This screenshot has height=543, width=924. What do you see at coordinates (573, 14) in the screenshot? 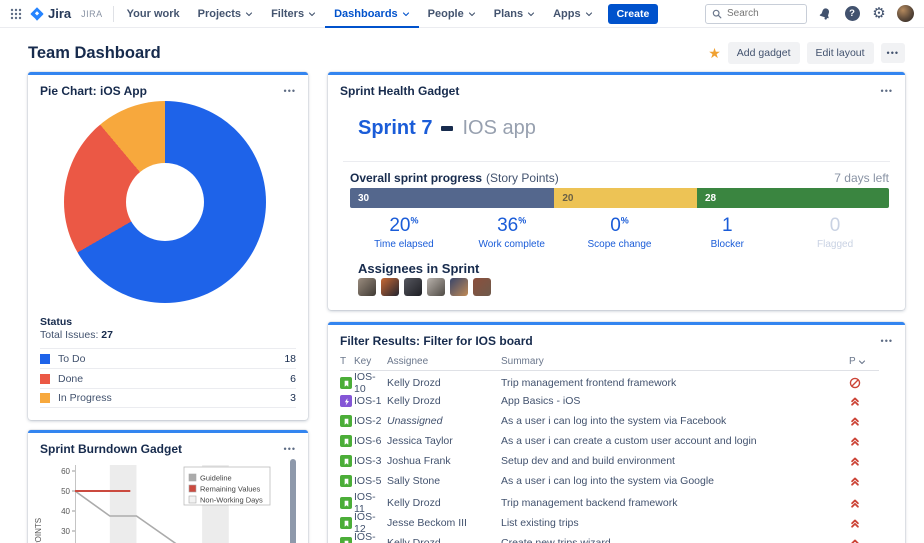
I see `nav-item-apps: Apps` at bounding box center [573, 14].